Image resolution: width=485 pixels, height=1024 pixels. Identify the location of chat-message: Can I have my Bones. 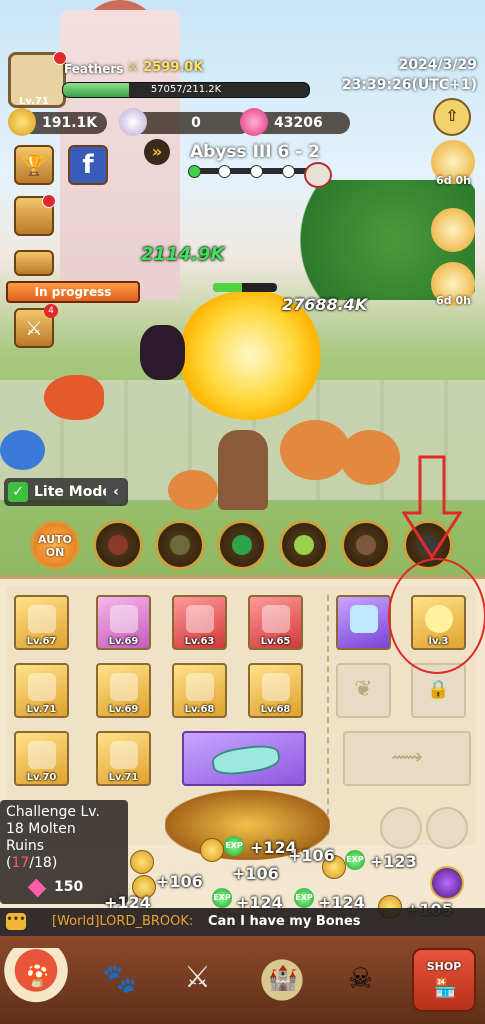
(284, 921).